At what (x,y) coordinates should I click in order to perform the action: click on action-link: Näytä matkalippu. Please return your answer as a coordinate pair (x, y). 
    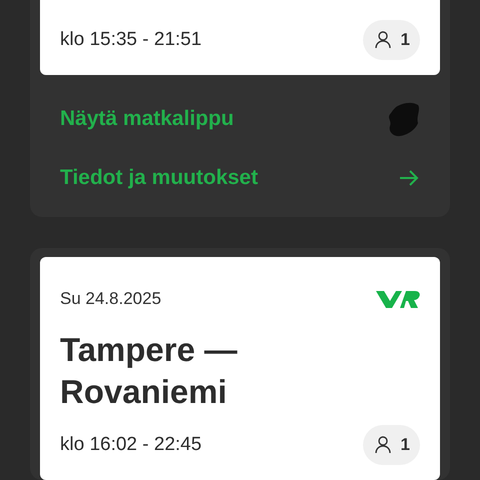
    Looking at the image, I should click on (240, 118).